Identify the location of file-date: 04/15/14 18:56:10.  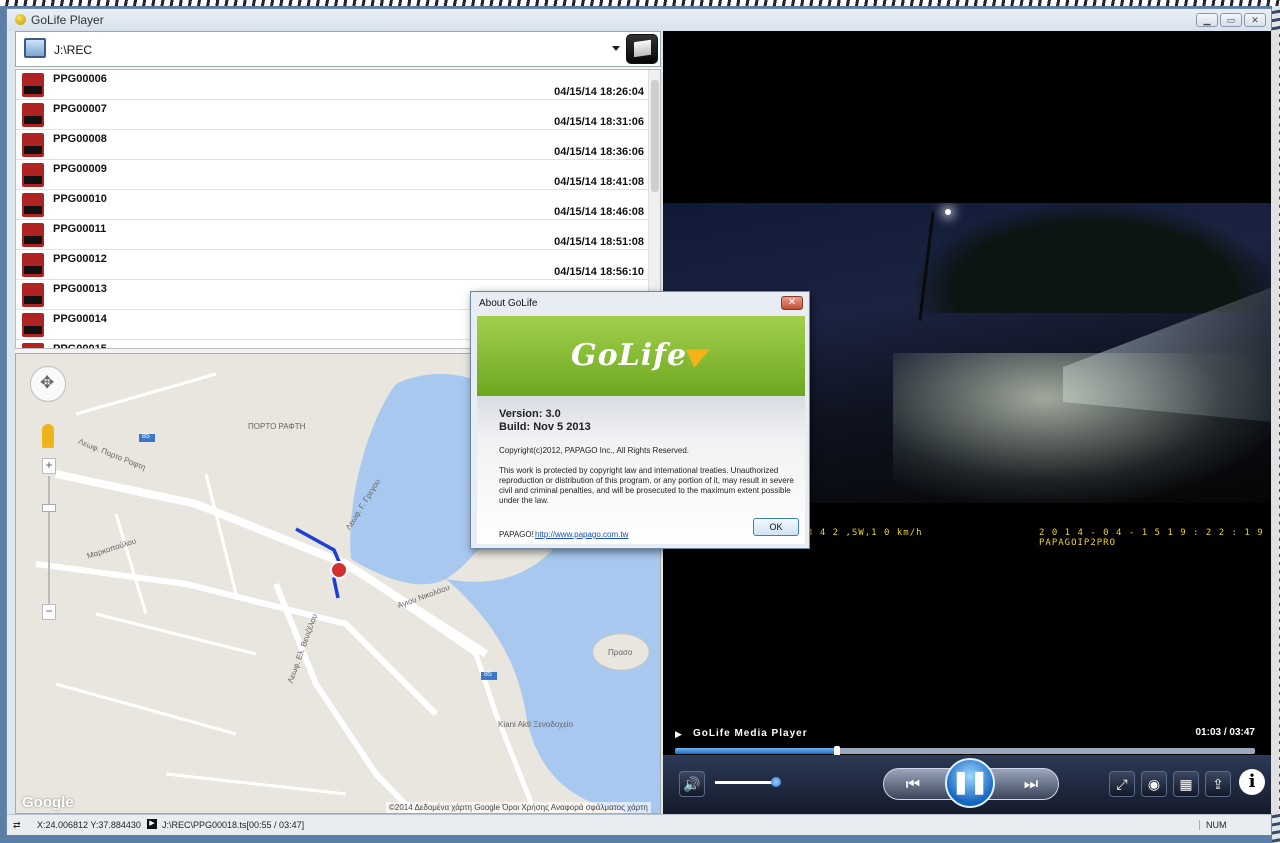
(599, 272).